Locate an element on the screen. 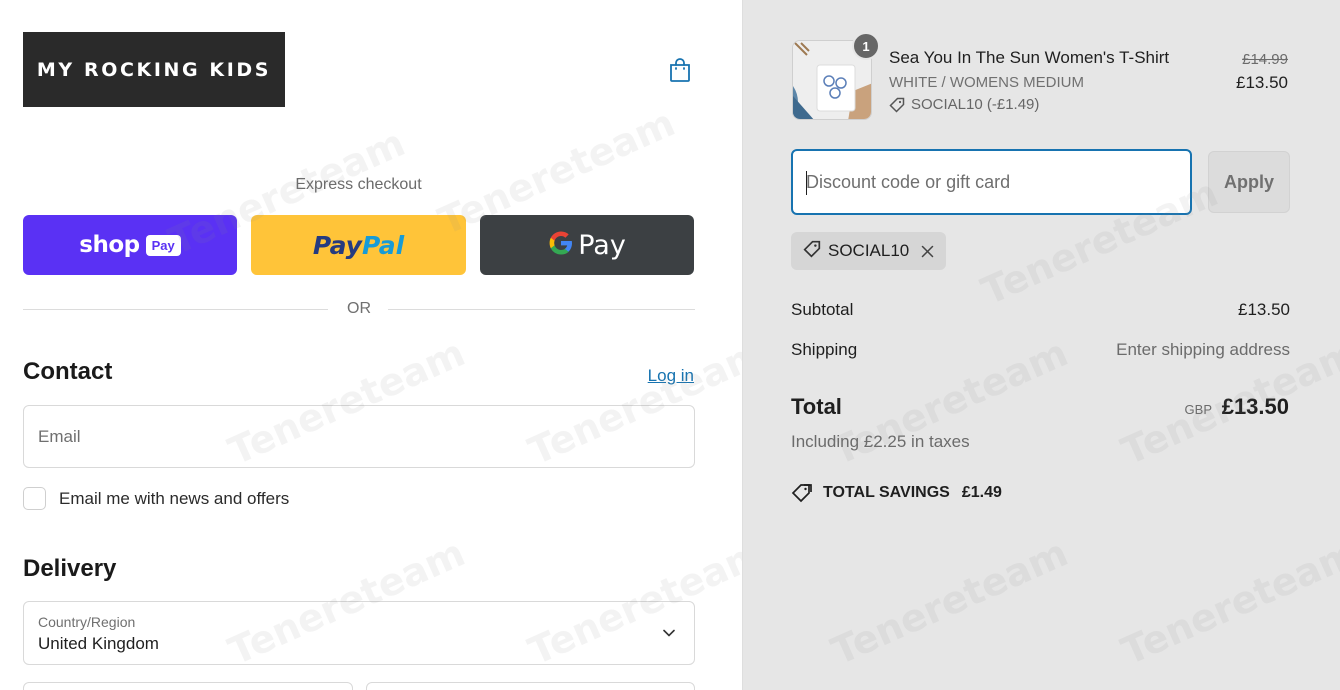  login-link: Log in is located at coordinates (671, 376).